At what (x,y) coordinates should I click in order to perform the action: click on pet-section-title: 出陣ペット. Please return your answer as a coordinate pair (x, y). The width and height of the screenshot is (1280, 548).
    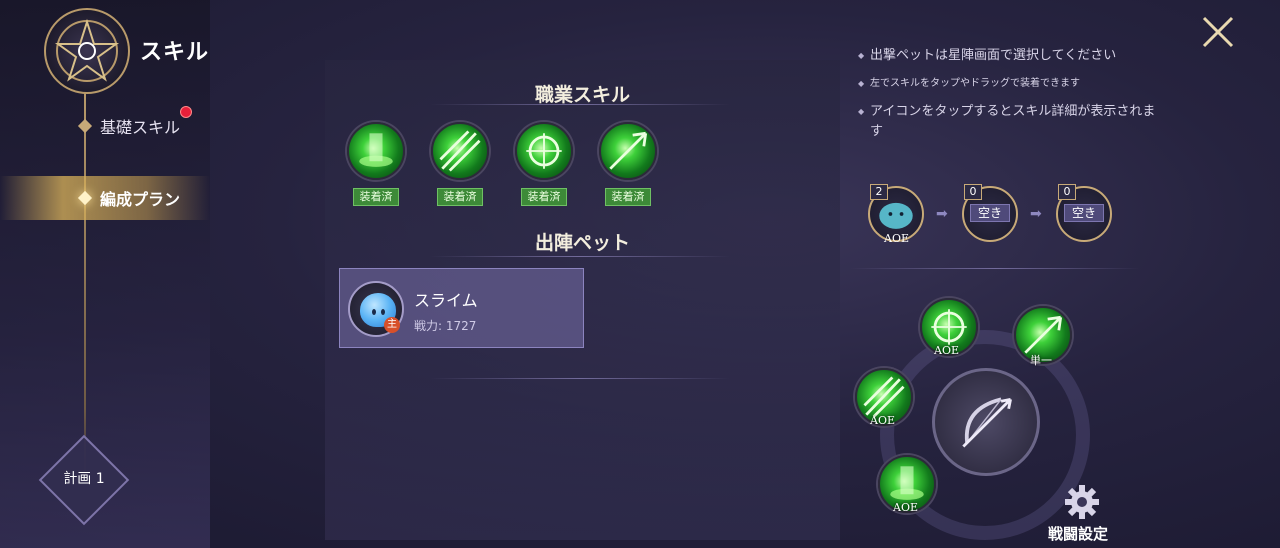
    Looking at the image, I should click on (582, 243).